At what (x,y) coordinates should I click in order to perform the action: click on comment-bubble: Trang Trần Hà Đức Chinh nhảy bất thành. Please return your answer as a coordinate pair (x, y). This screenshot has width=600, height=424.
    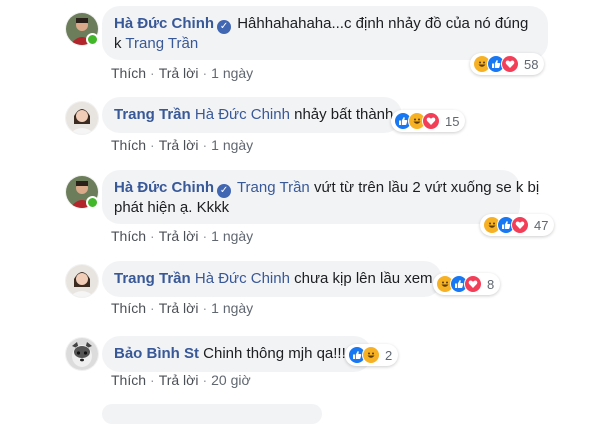
    Looking at the image, I should click on (252, 115).